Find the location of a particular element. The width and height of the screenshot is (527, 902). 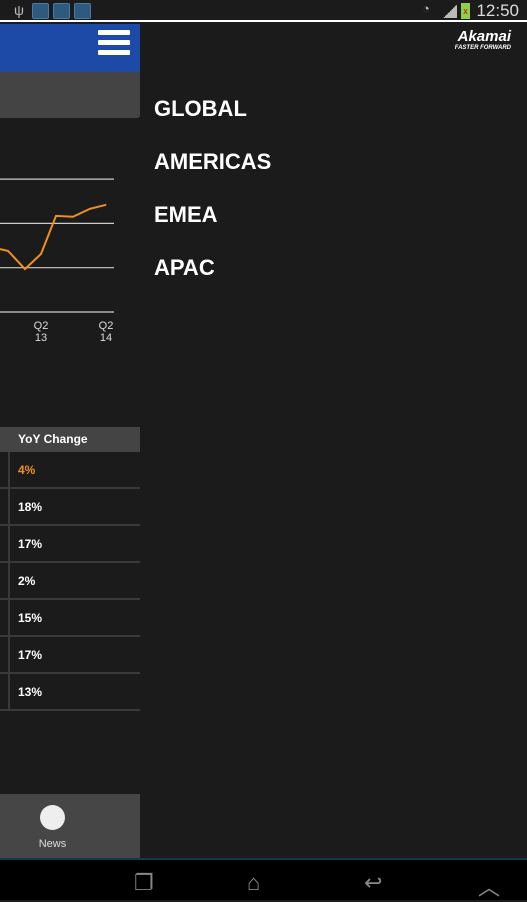

yoy-value: 13% is located at coordinates (30, 692).